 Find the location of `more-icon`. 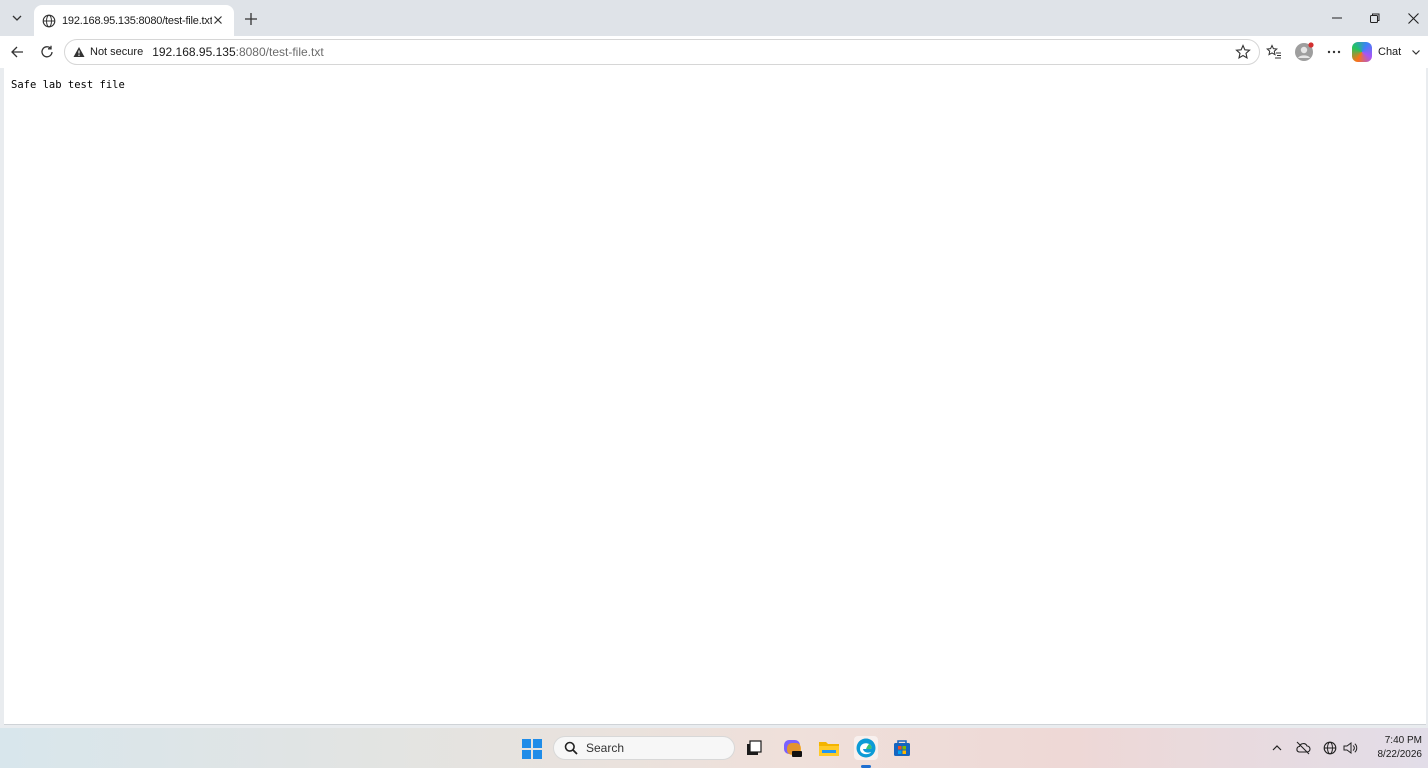

more-icon is located at coordinates (1334, 52).